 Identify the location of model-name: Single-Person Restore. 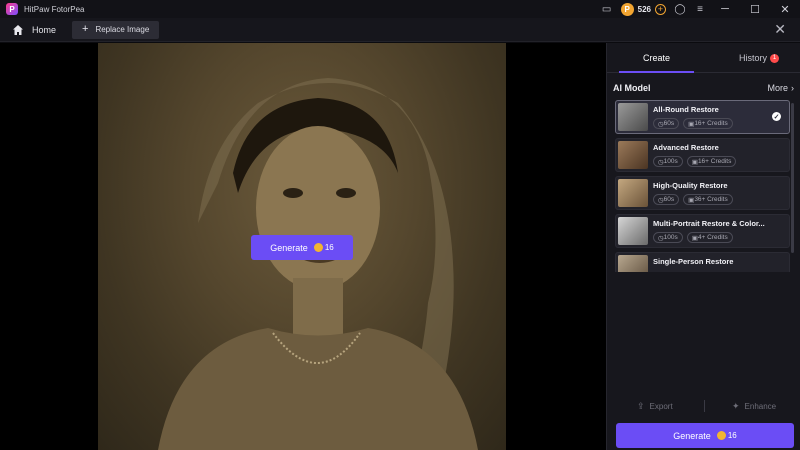
(693, 261).